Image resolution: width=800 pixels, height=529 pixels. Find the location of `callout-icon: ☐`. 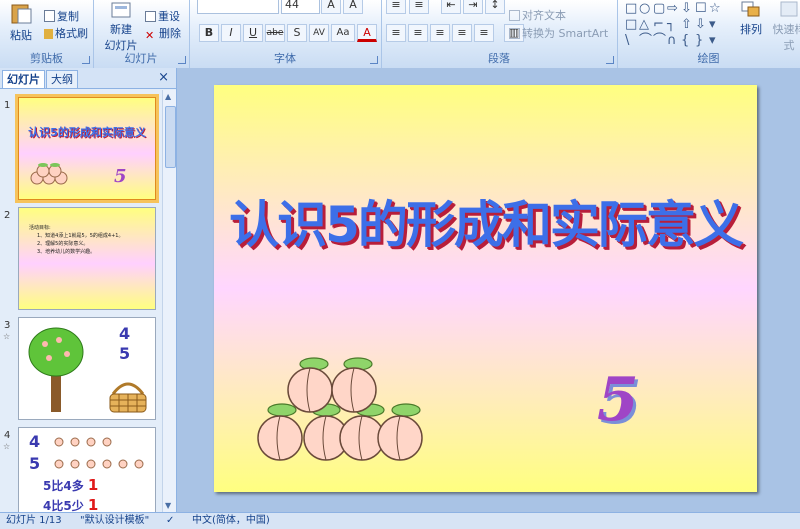

callout-icon: ☐ is located at coordinates (701, 9).